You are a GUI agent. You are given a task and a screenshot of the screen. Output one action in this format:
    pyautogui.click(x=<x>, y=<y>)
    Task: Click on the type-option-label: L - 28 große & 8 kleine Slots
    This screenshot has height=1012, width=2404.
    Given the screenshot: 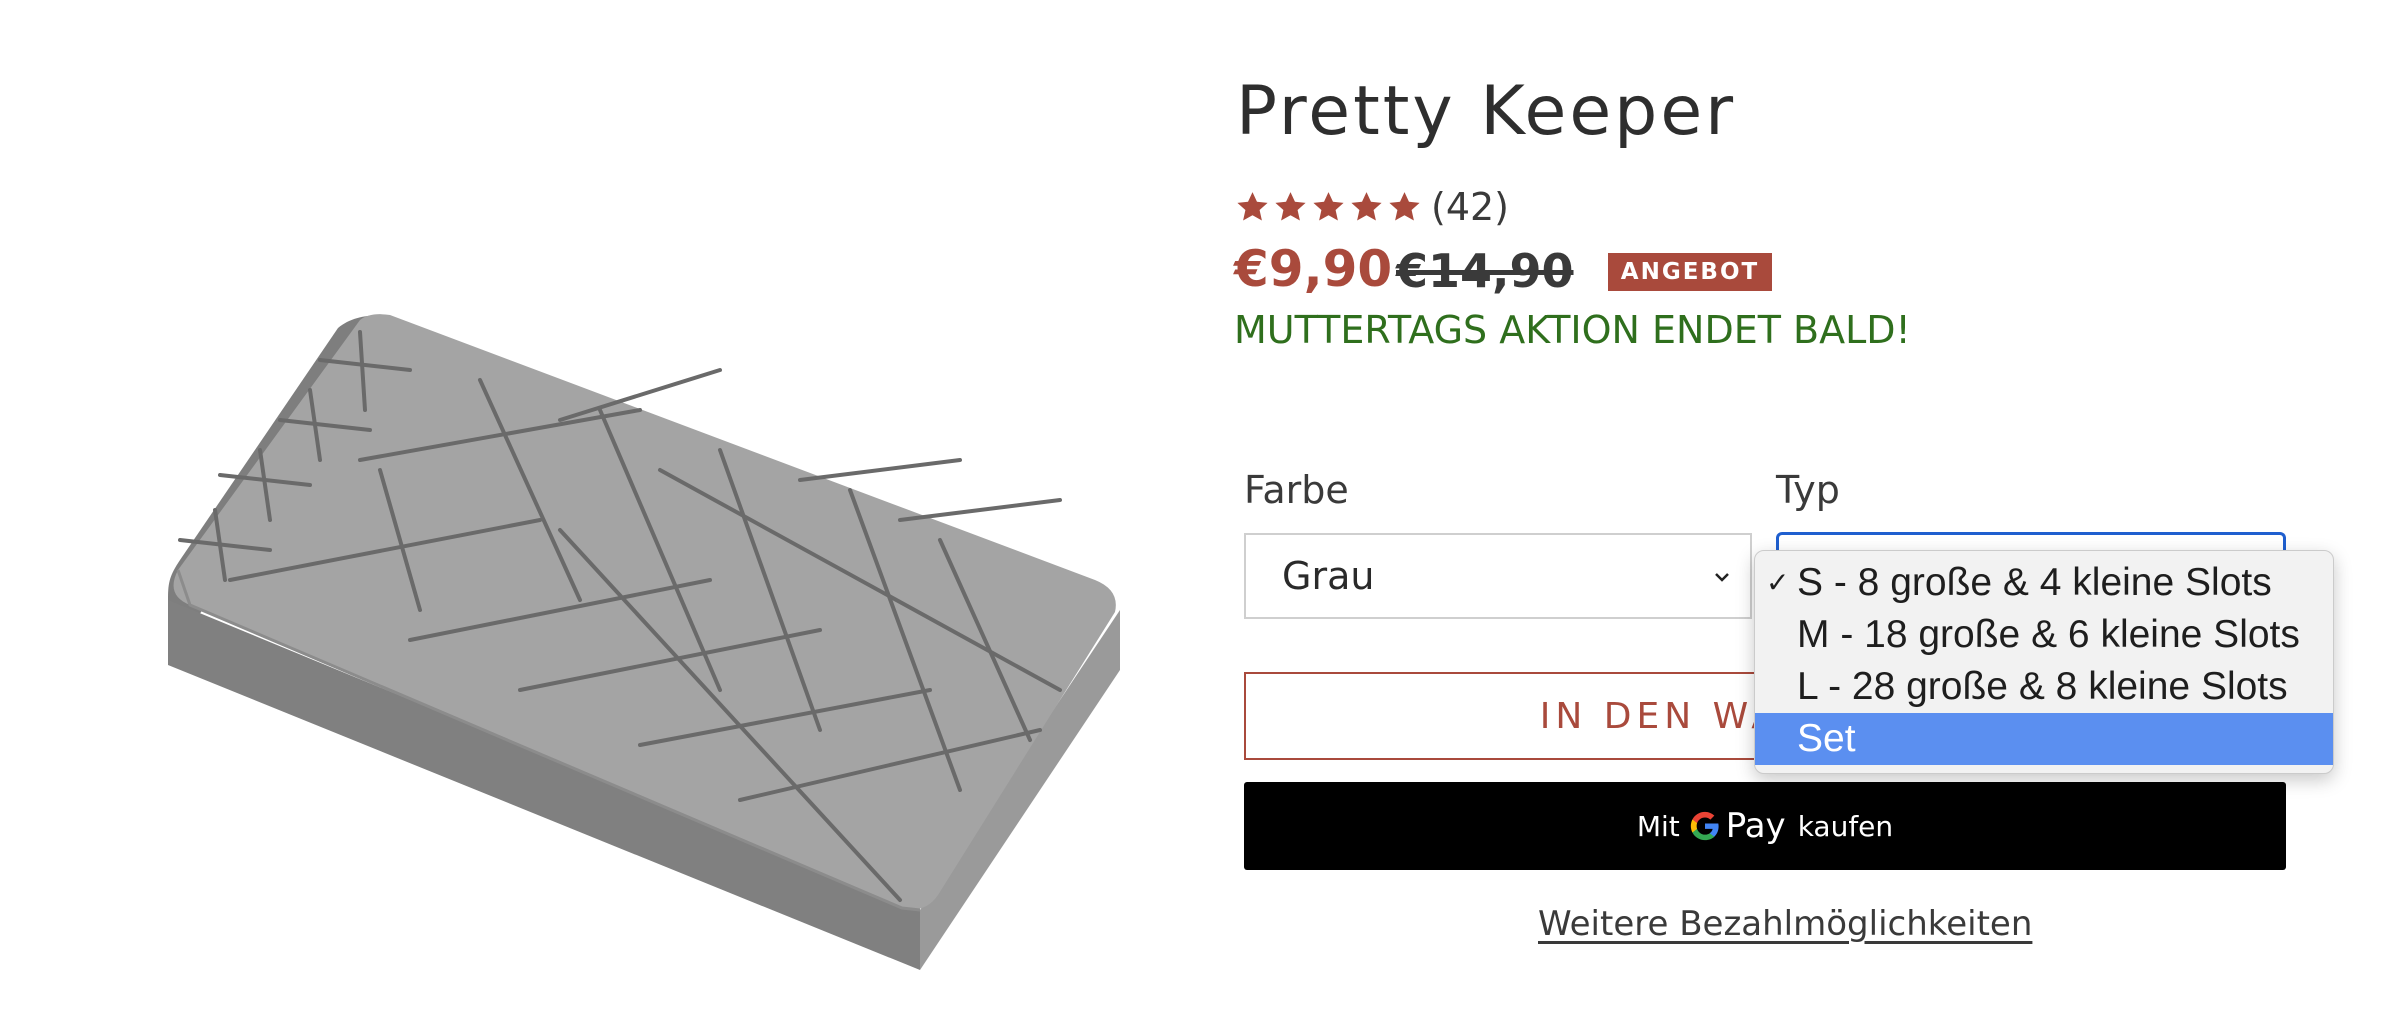 What is the action you would take?
    pyautogui.click(x=2042, y=686)
    